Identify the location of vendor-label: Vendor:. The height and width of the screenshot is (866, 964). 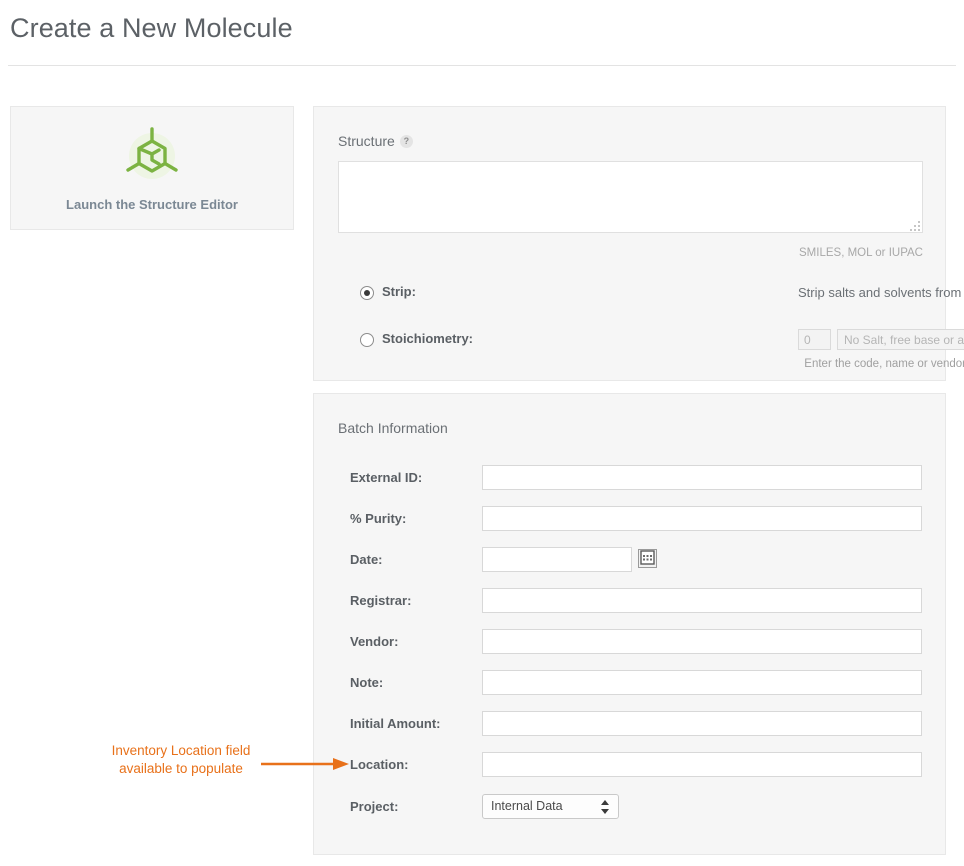
(374, 641).